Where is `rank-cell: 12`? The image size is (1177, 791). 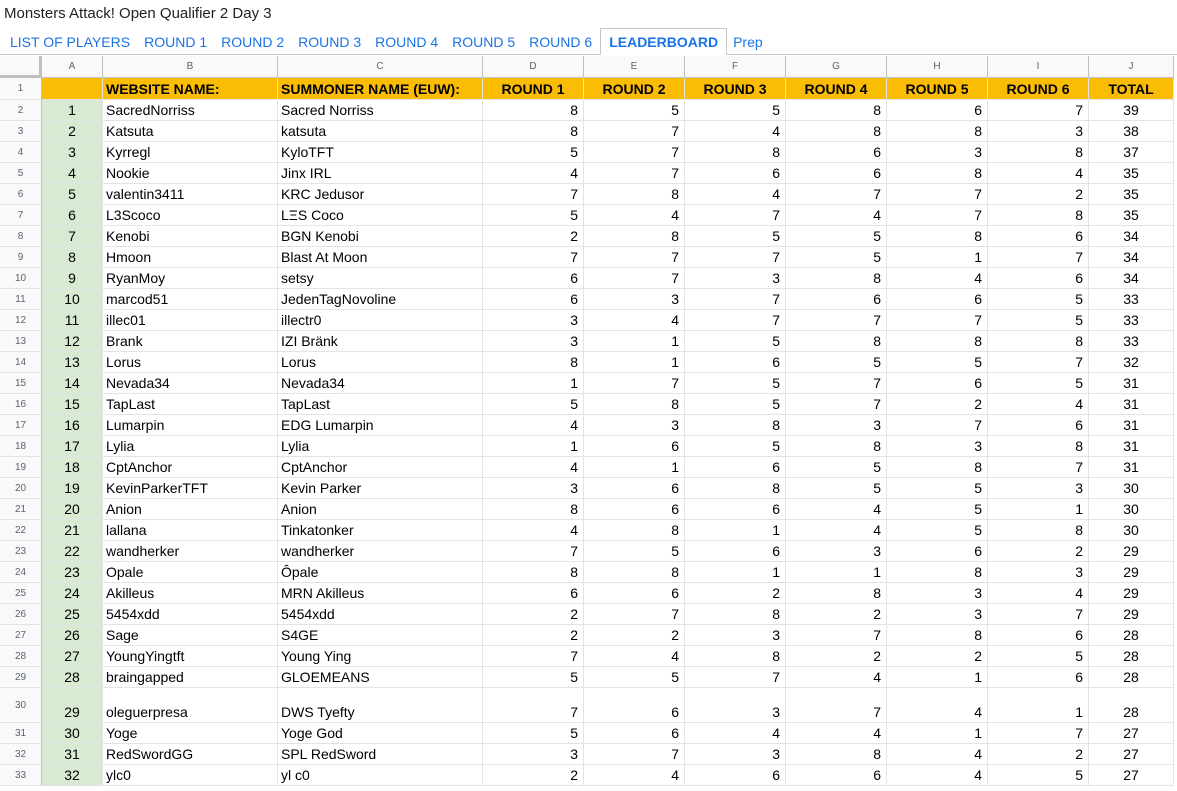 rank-cell: 12 is located at coordinates (72, 341).